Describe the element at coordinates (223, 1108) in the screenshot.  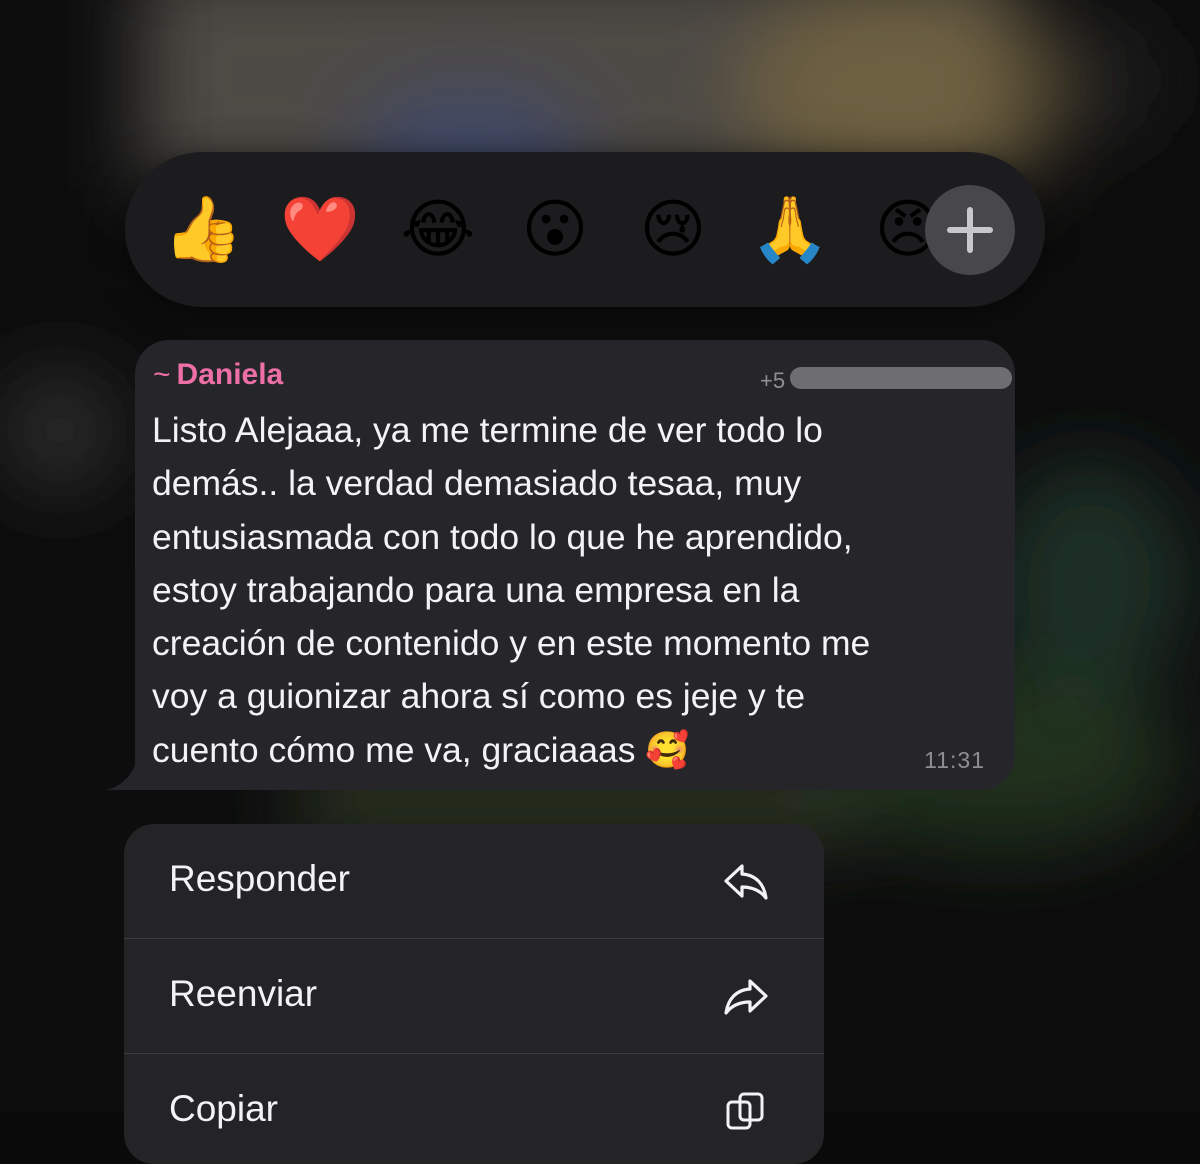
I see `menu-item-label: Copiar` at that location.